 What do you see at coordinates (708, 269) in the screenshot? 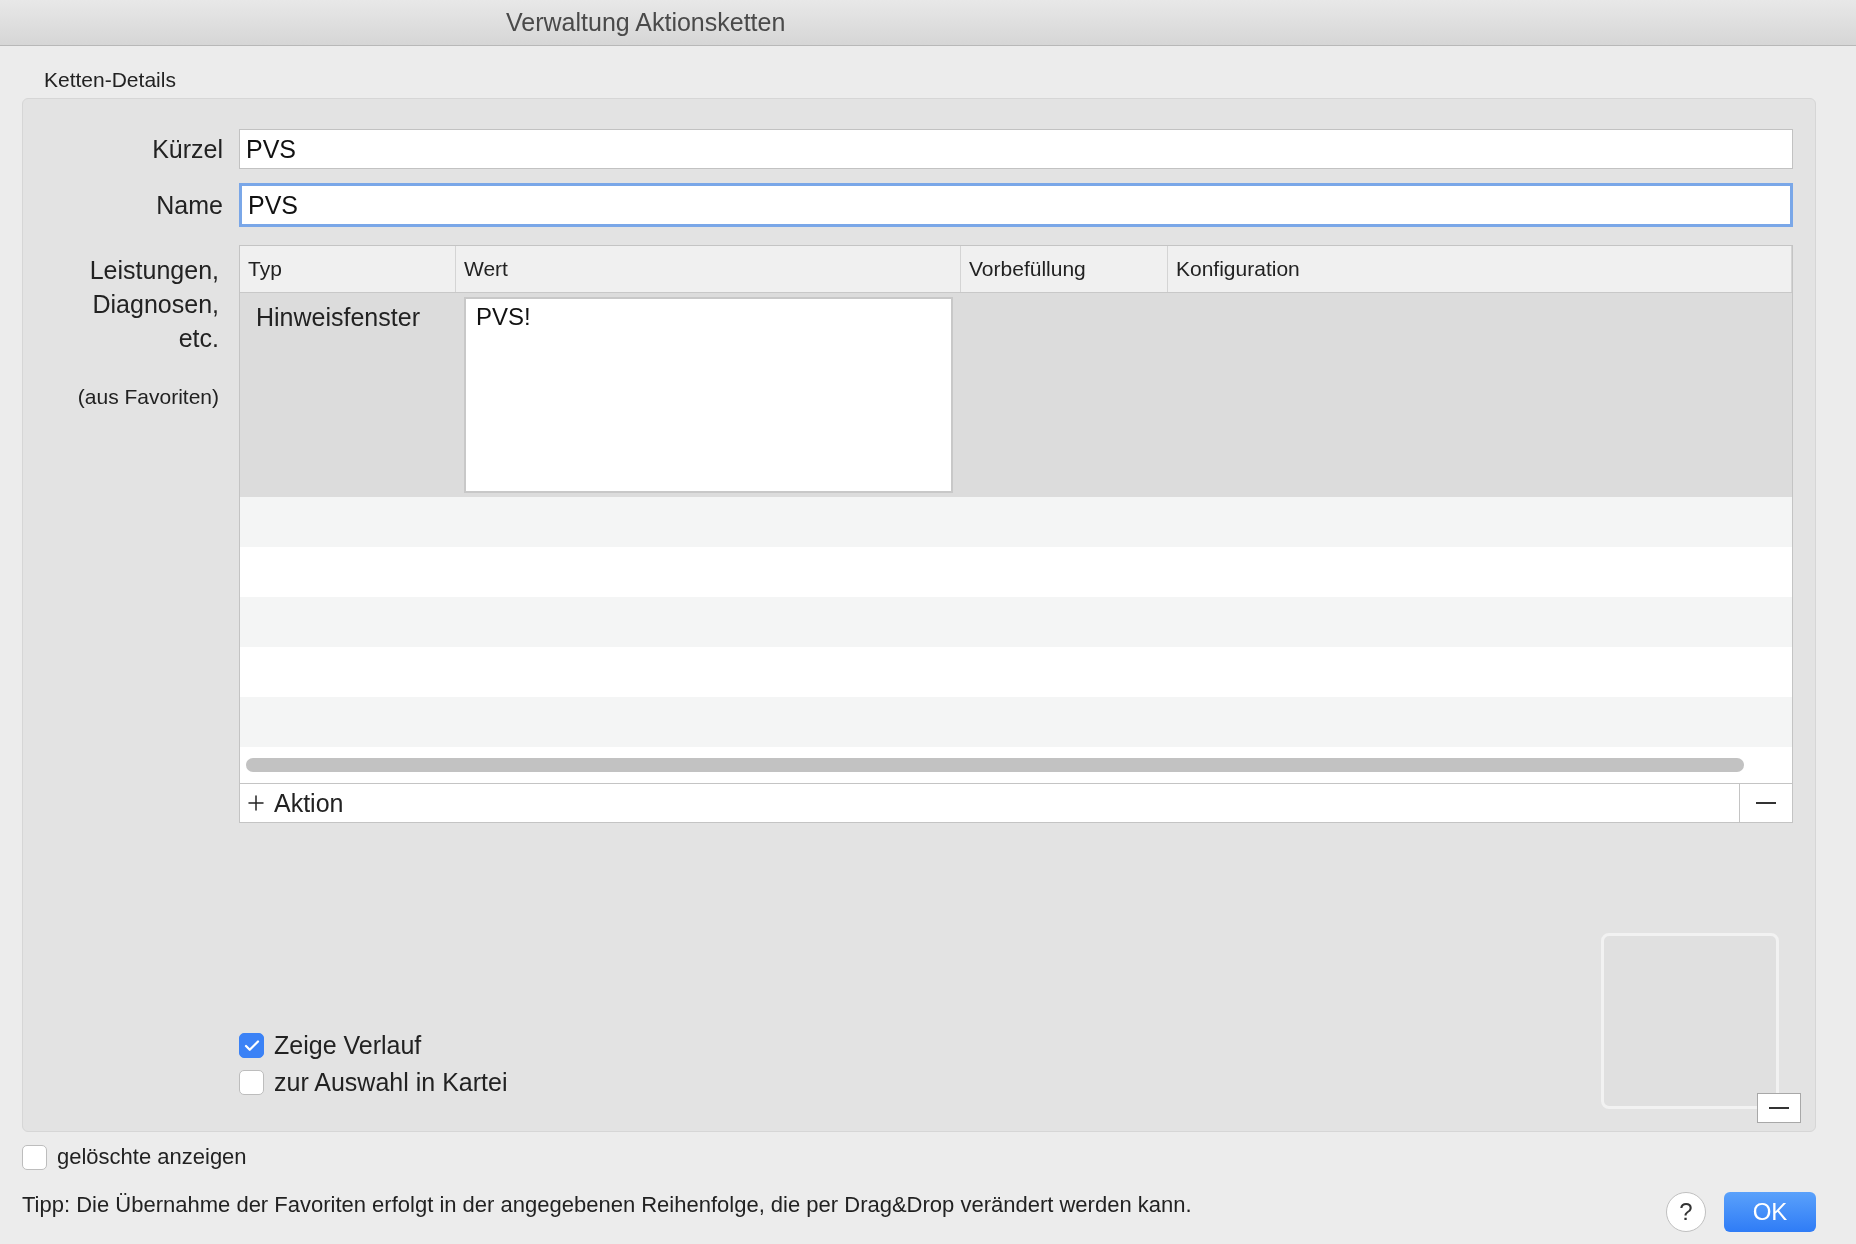
I see `column-header: Wert` at bounding box center [708, 269].